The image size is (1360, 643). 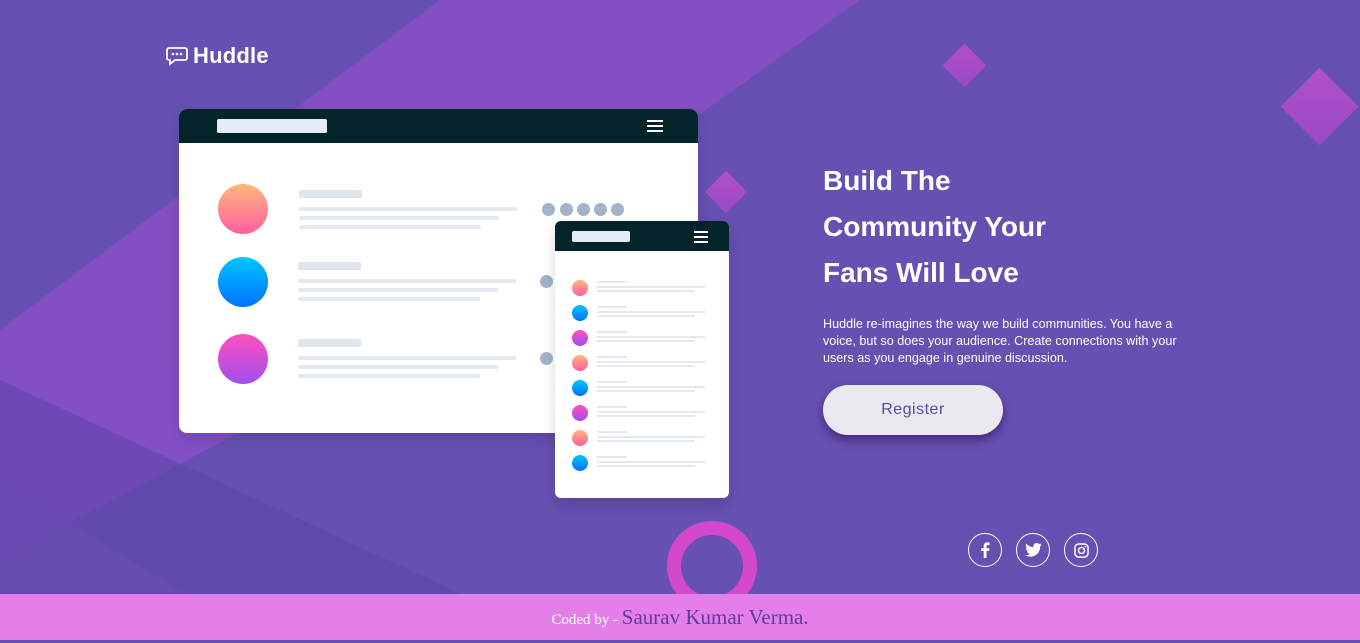 I want to click on headline-line: Build The, so click(x=887, y=180).